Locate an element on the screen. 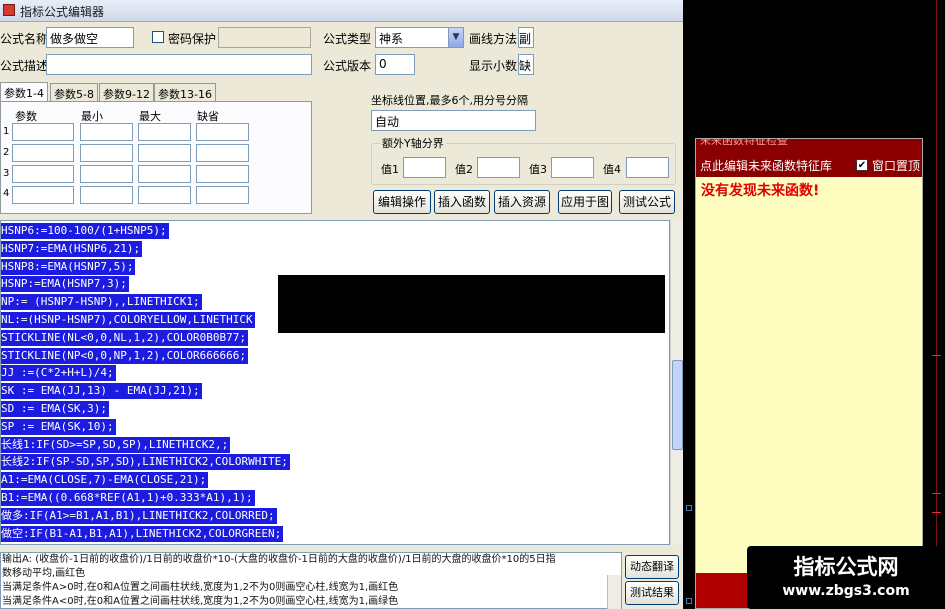 The height and width of the screenshot is (609, 945). watermark-title: 指标公式网 is located at coordinates (846, 567).